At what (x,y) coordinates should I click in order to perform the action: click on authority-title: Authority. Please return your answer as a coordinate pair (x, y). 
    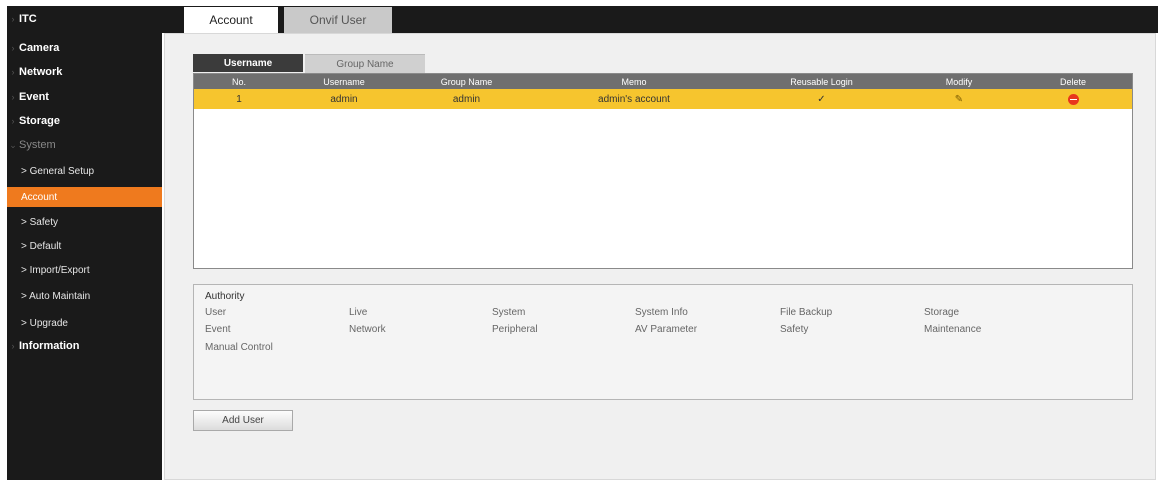
    Looking at the image, I should click on (225, 296).